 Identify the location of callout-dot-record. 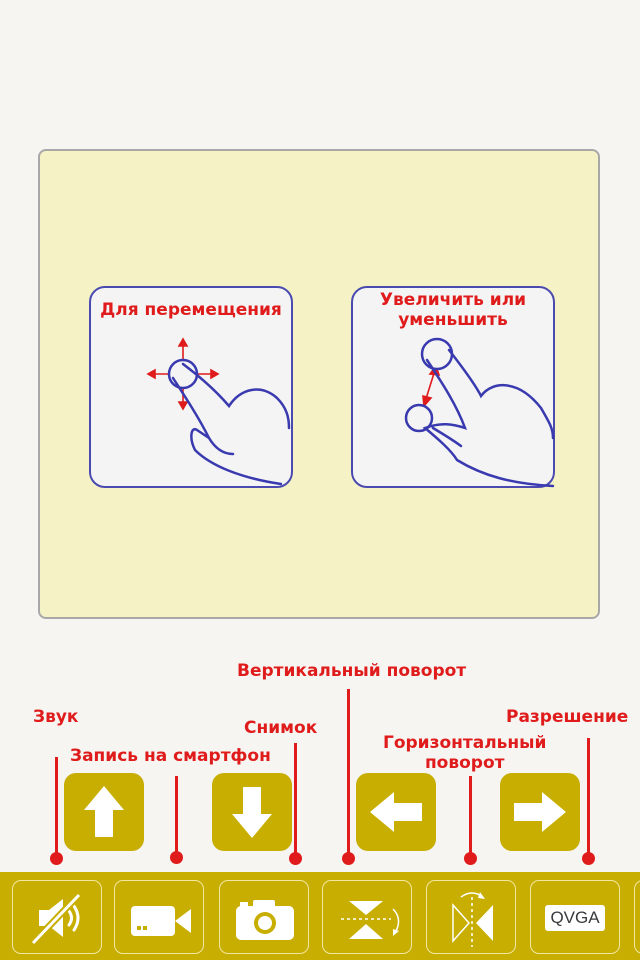
(176, 857).